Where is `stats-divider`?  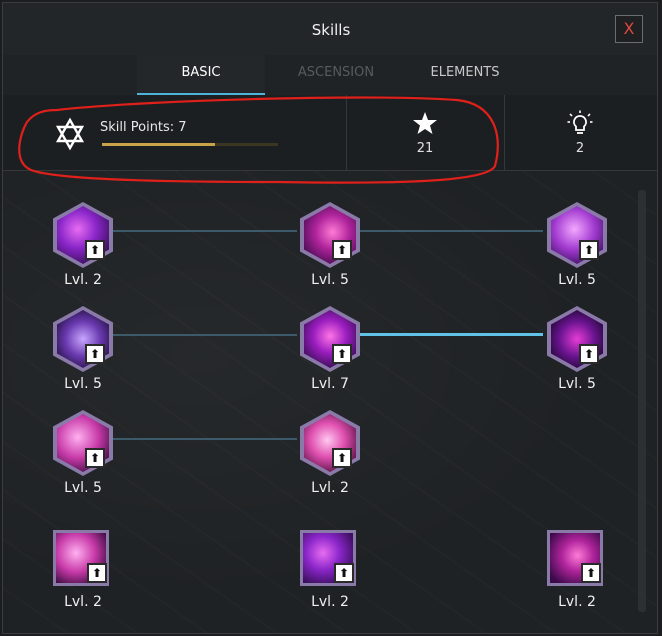
stats-divider is located at coordinates (504, 132).